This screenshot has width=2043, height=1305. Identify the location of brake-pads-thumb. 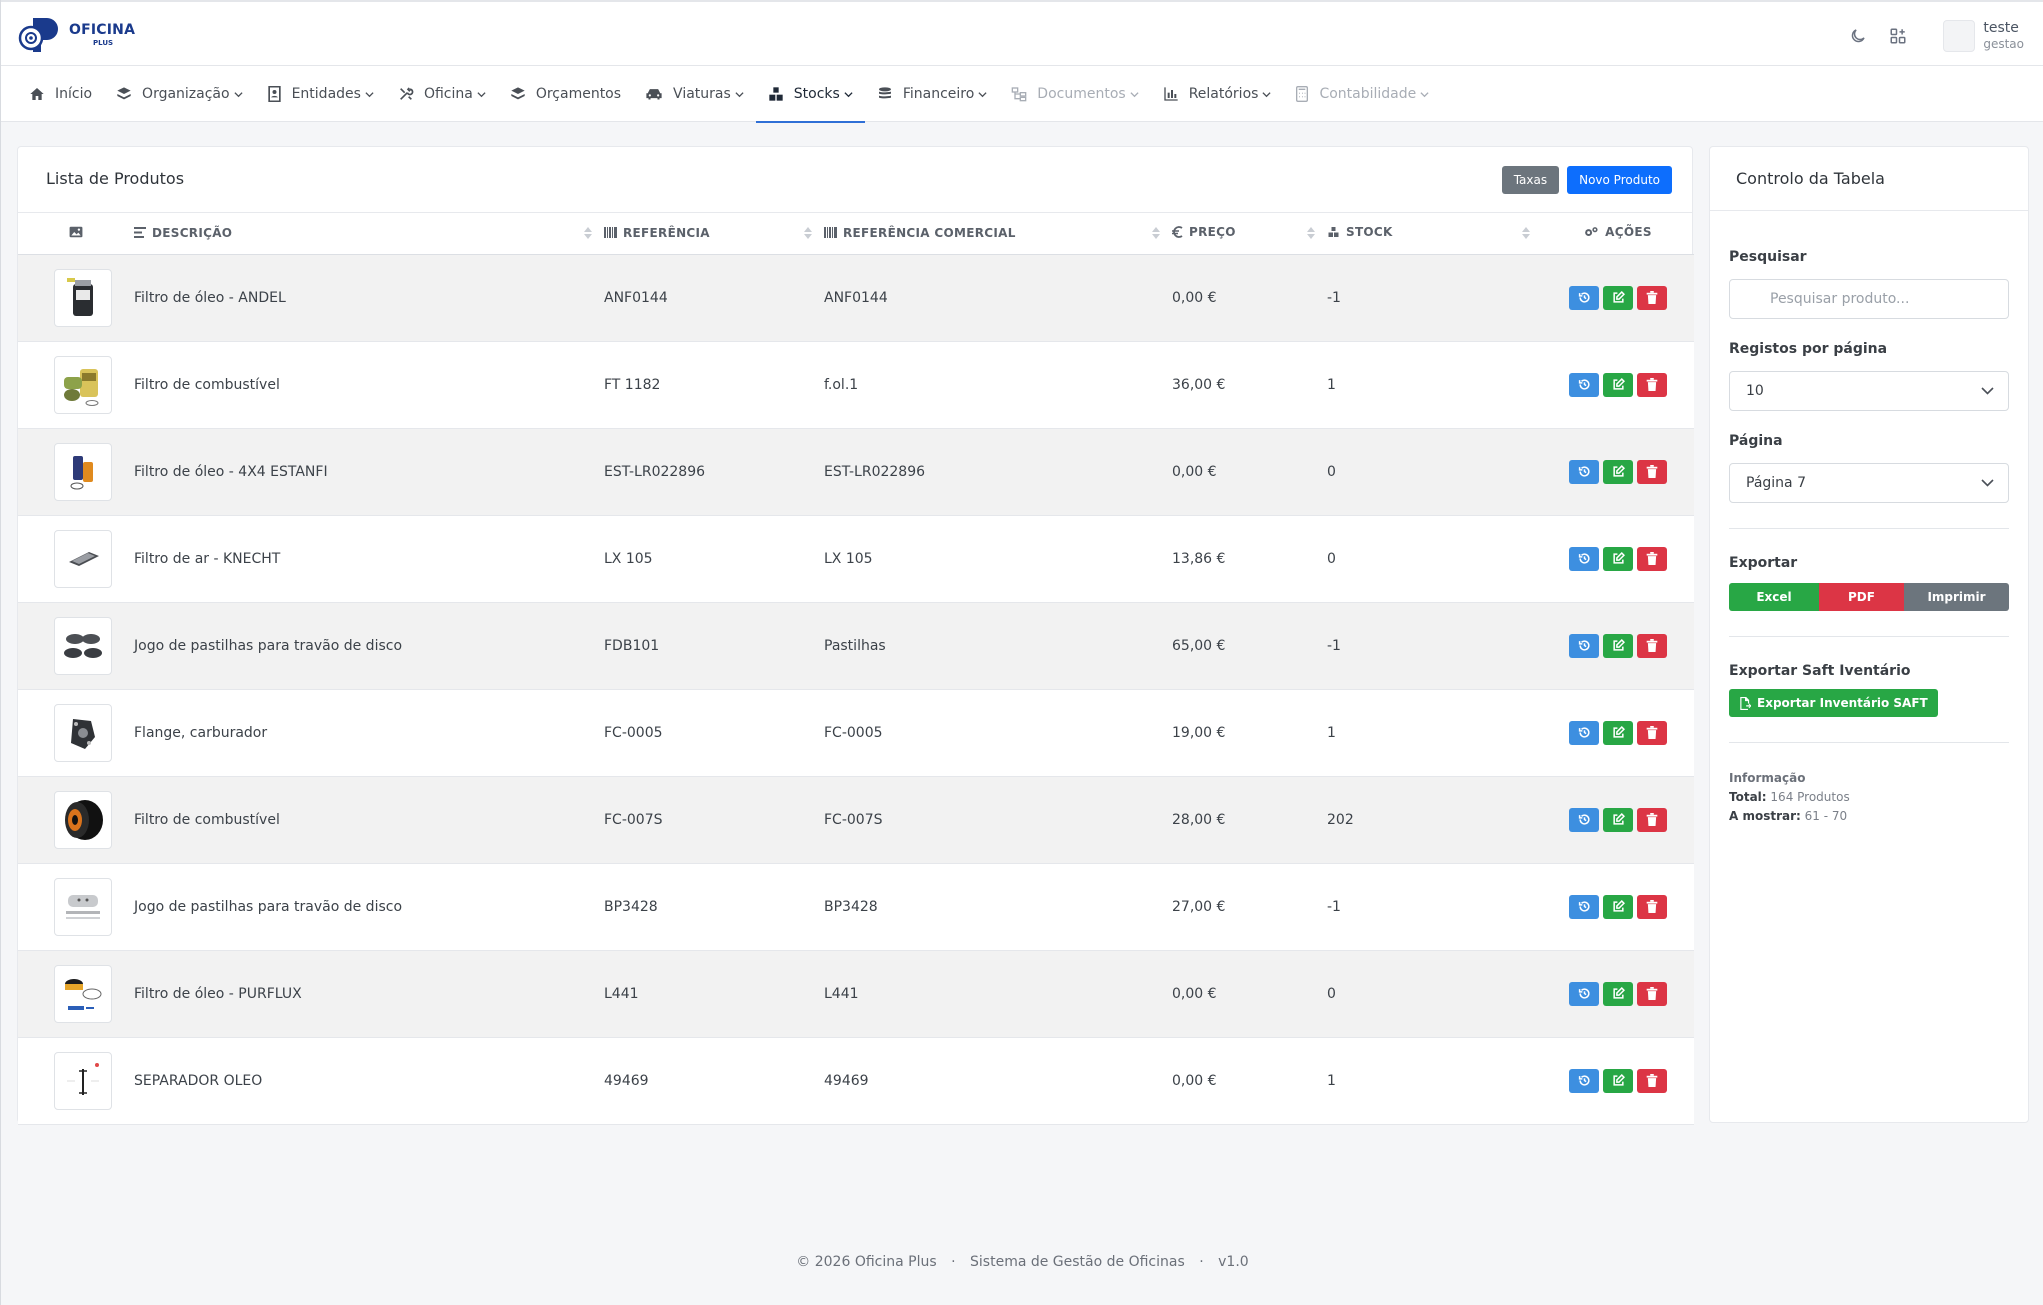
(83, 645).